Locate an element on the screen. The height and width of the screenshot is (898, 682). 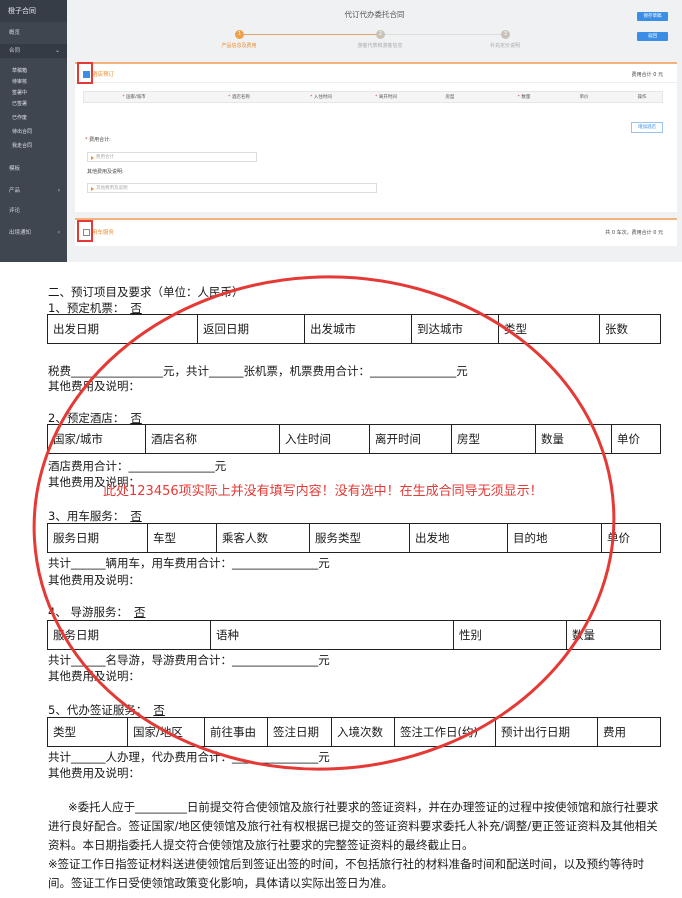
table-cell: 性别 is located at coordinates (510, 635).